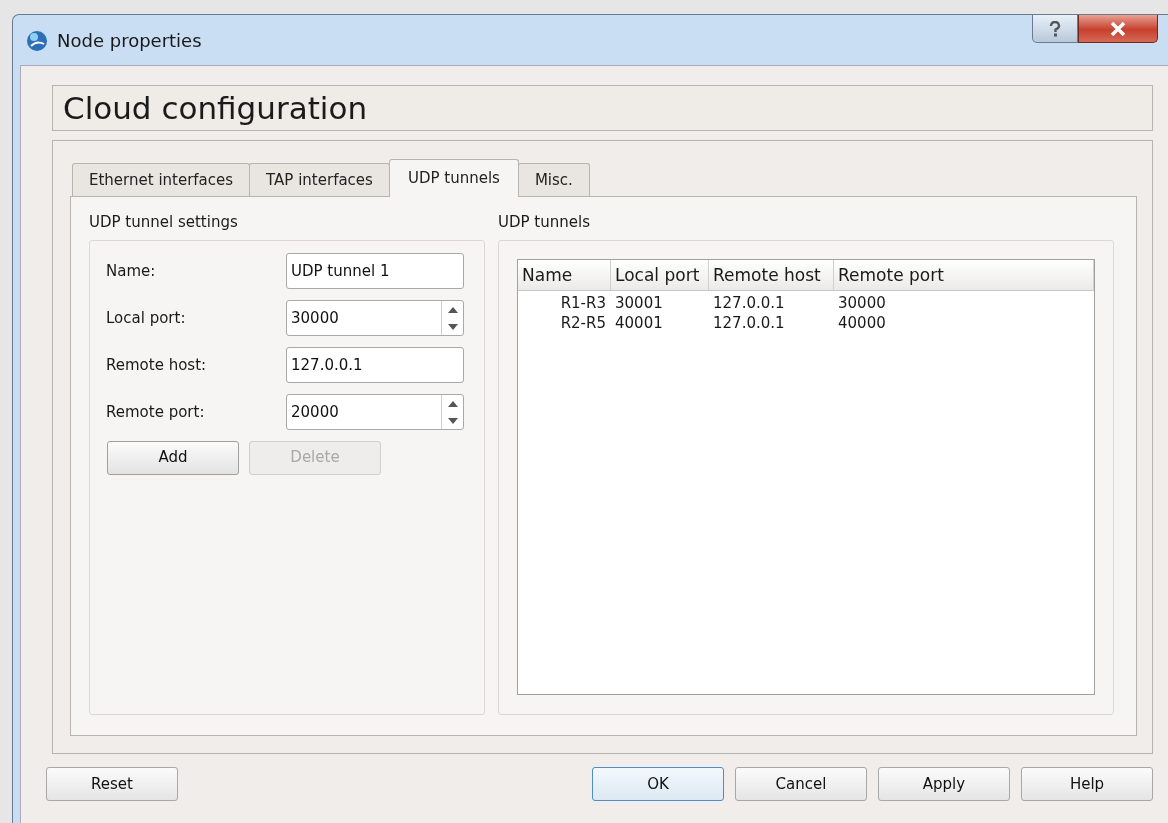  What do you see at coordinates (375, 412) in the screenshot?
I see `spin-box: 20000` at bounding box center [375, 412].